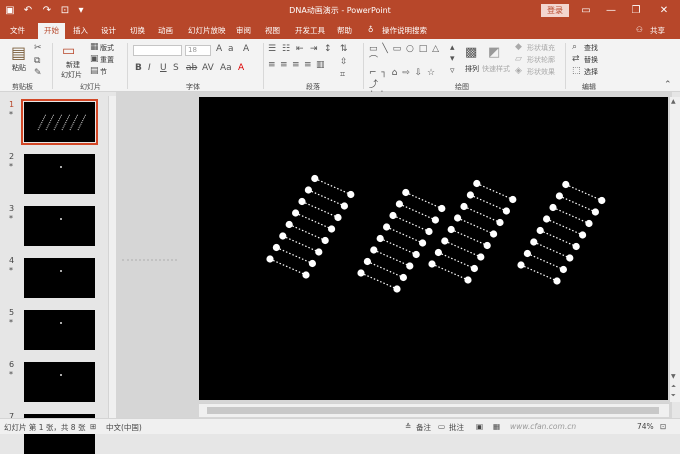  I want to click on fit-to-window-icon: ⊡, so click(663, 426).